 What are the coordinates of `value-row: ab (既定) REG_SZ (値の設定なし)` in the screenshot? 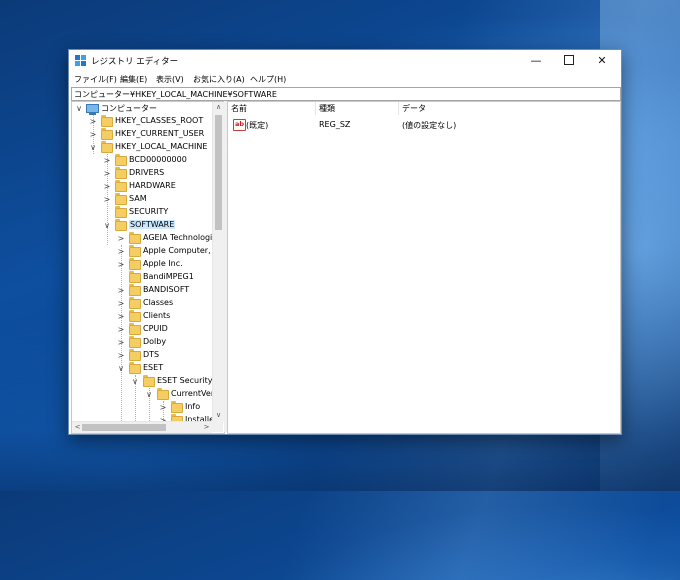 It's located at (418, 124).